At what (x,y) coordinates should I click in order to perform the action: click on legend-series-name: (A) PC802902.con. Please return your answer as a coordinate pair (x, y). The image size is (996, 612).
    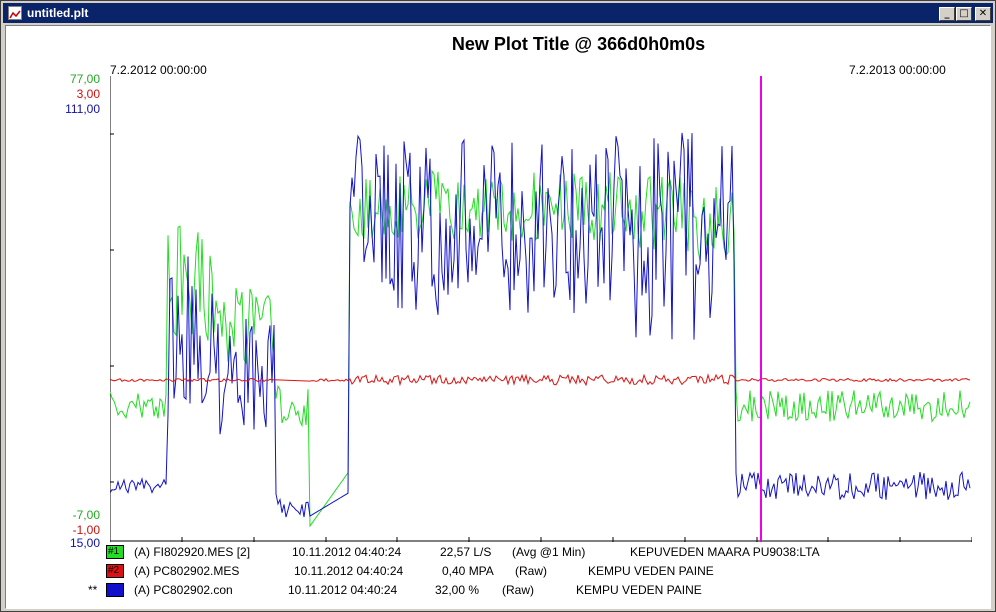
    Looking at the image, I should click on (183, 590).